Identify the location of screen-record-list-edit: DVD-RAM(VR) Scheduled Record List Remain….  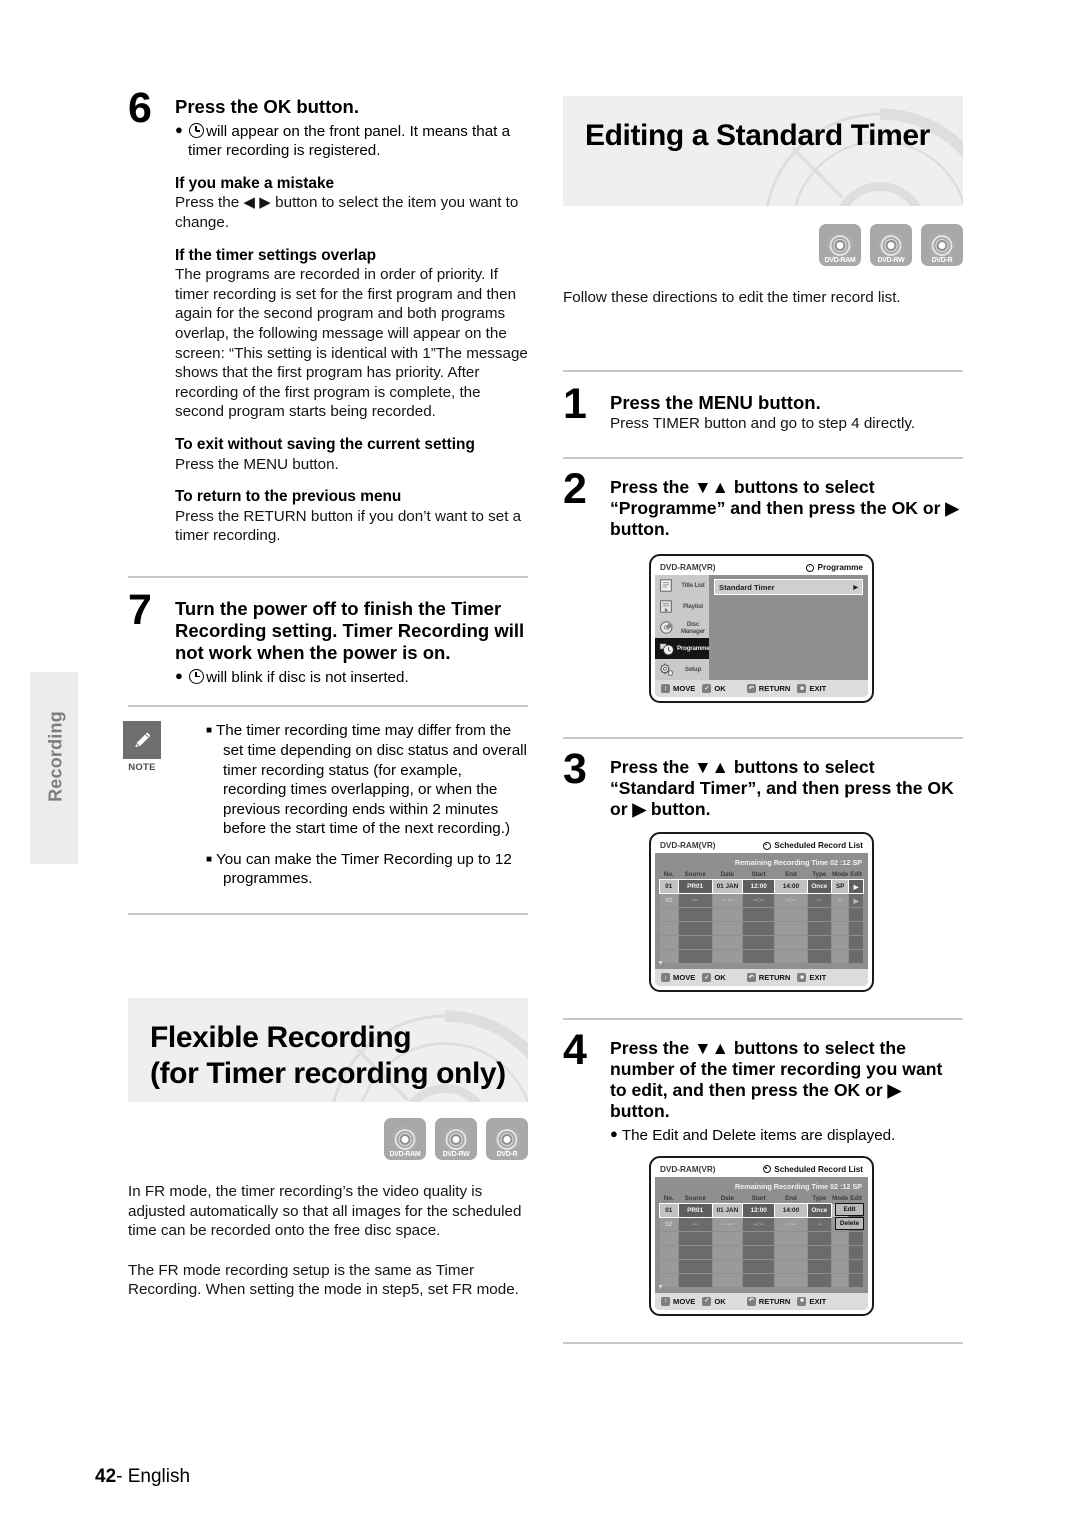
(761, 1235).